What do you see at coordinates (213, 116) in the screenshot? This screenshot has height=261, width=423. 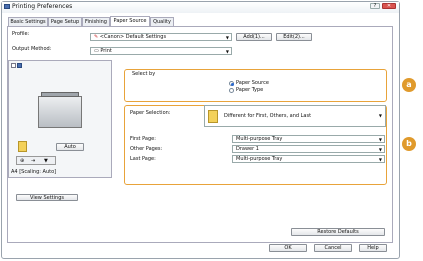 I see `paper-selection-icon` at bounding box center [213, 116].